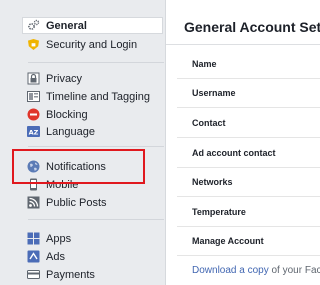  Describe the element at coordinates (228, 241) in the screenshot. I see `row-label: Manage Account` at that location.